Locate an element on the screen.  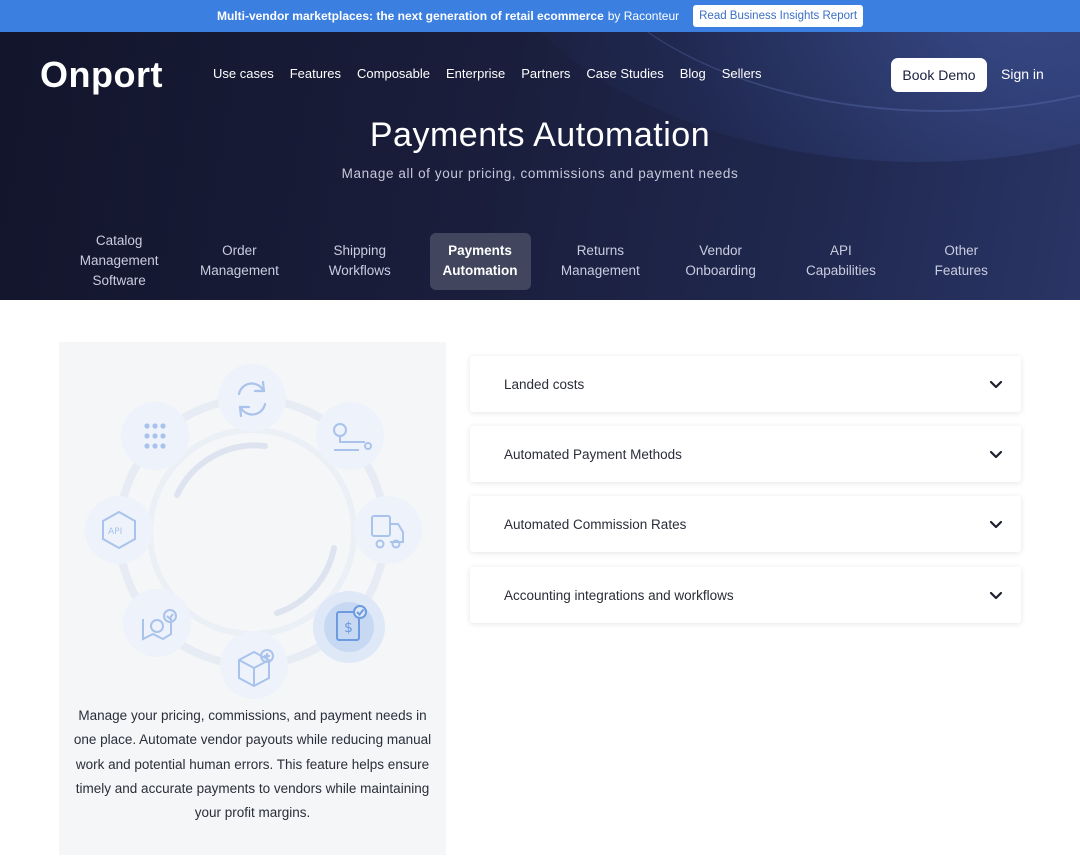
tab-label-line: Workflows is located at coordinates (359, 270).